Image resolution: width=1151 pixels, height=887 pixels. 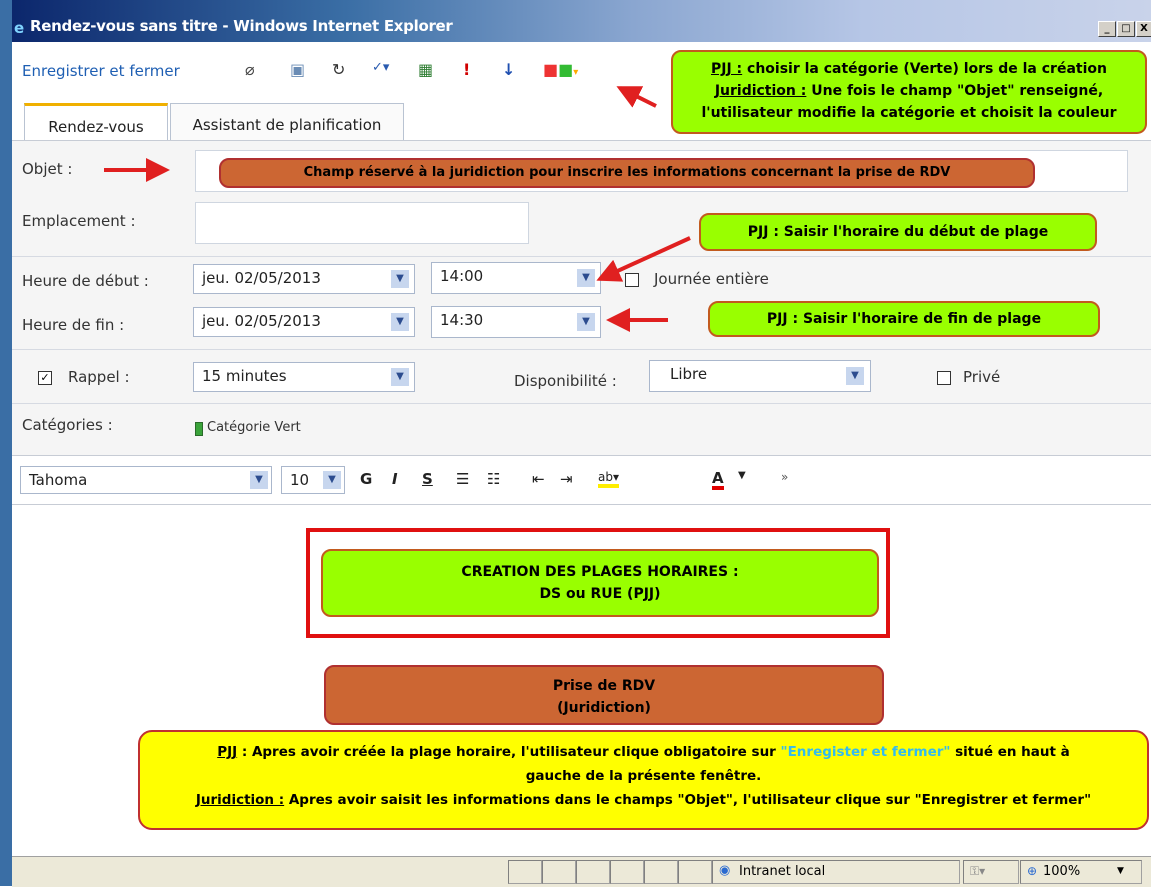 What do you see at coordinates (636, 97) in the screenshot?
I see `arrow-to-categorize` at bounding box center [636, 97].